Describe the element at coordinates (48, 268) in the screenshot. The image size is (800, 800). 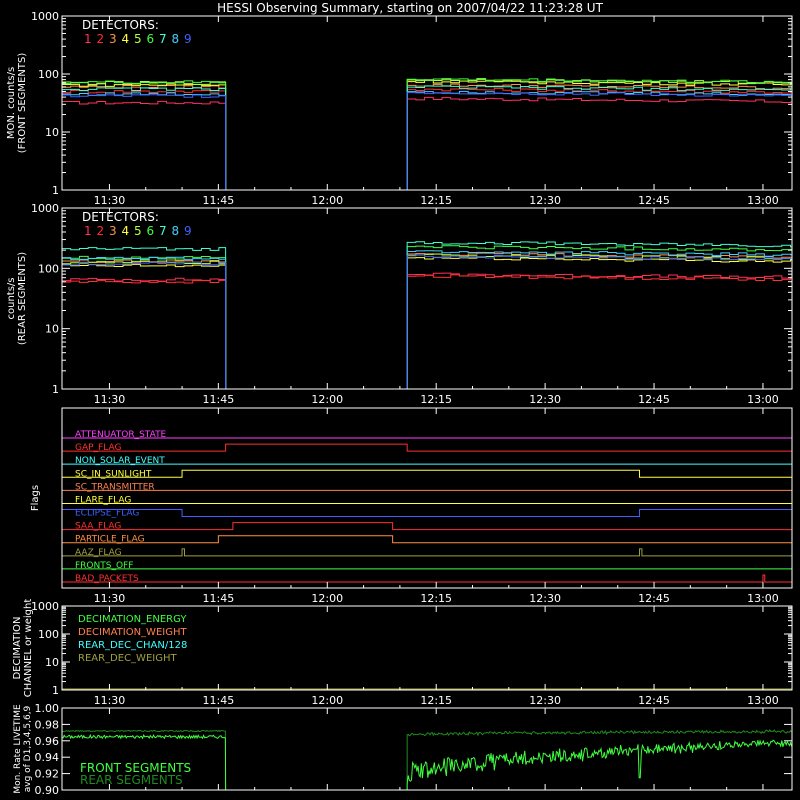
I see `rear-ytick-label: 100` at that location.